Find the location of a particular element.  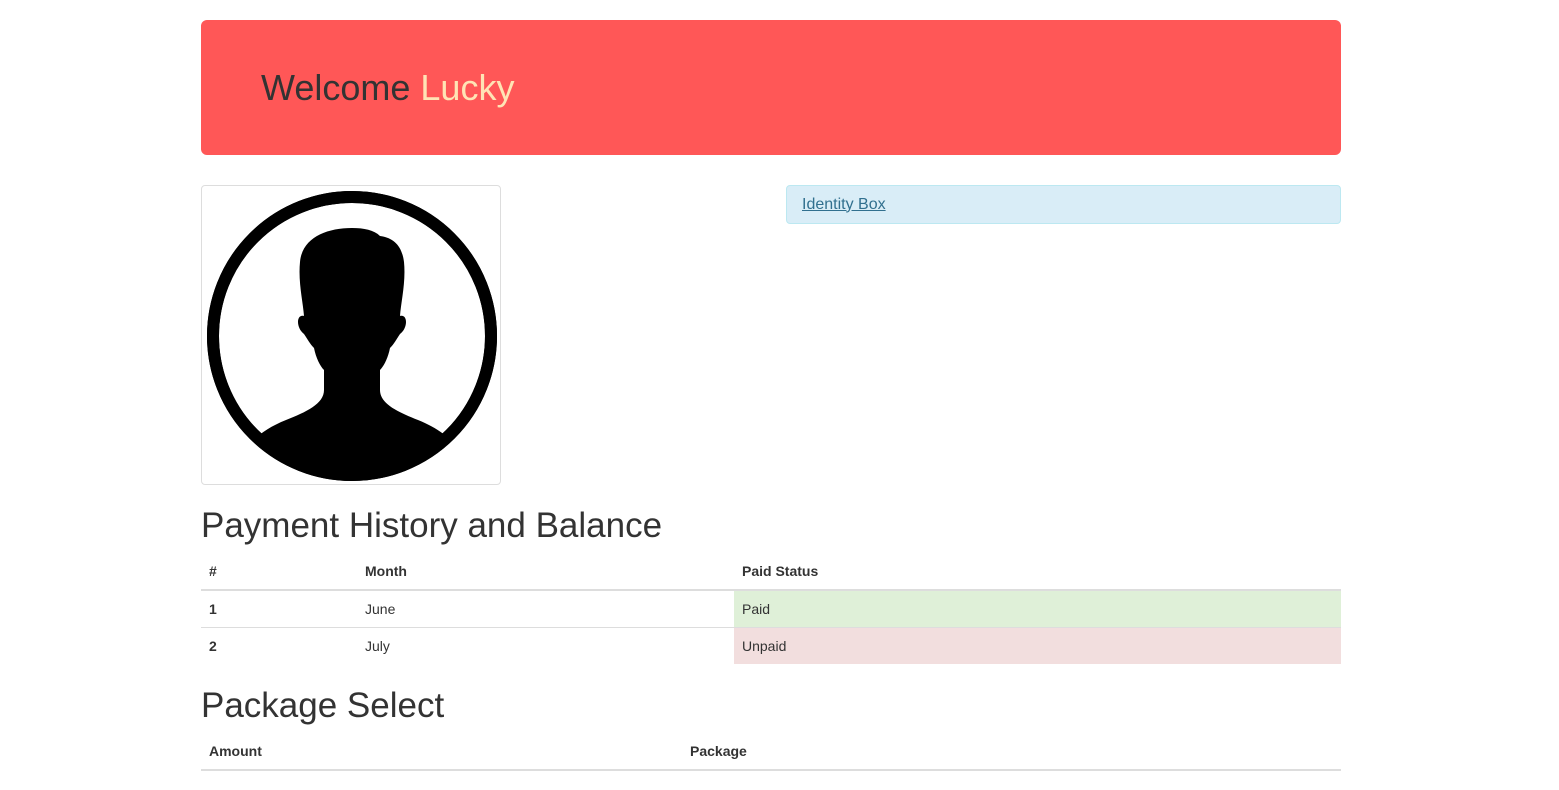

package-select-title: Package Select is located at coordinates (323, 705).